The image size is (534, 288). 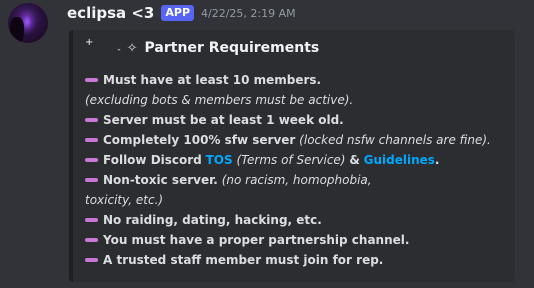 I want to click on requirement-text: Follow Discord, so click(x=152, y=160).